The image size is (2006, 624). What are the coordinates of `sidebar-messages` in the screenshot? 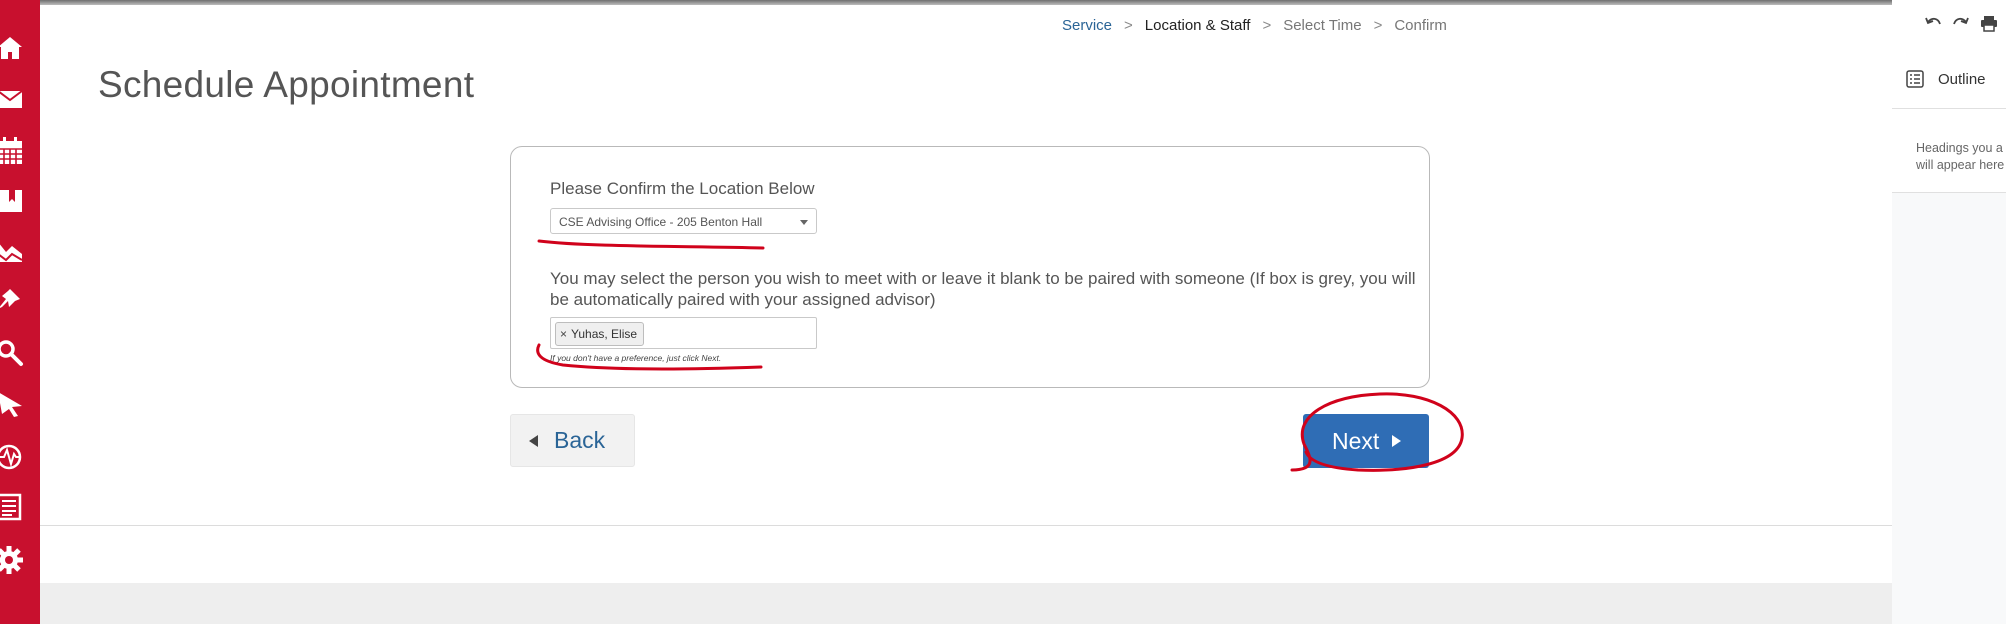 It's located at (15, 100).